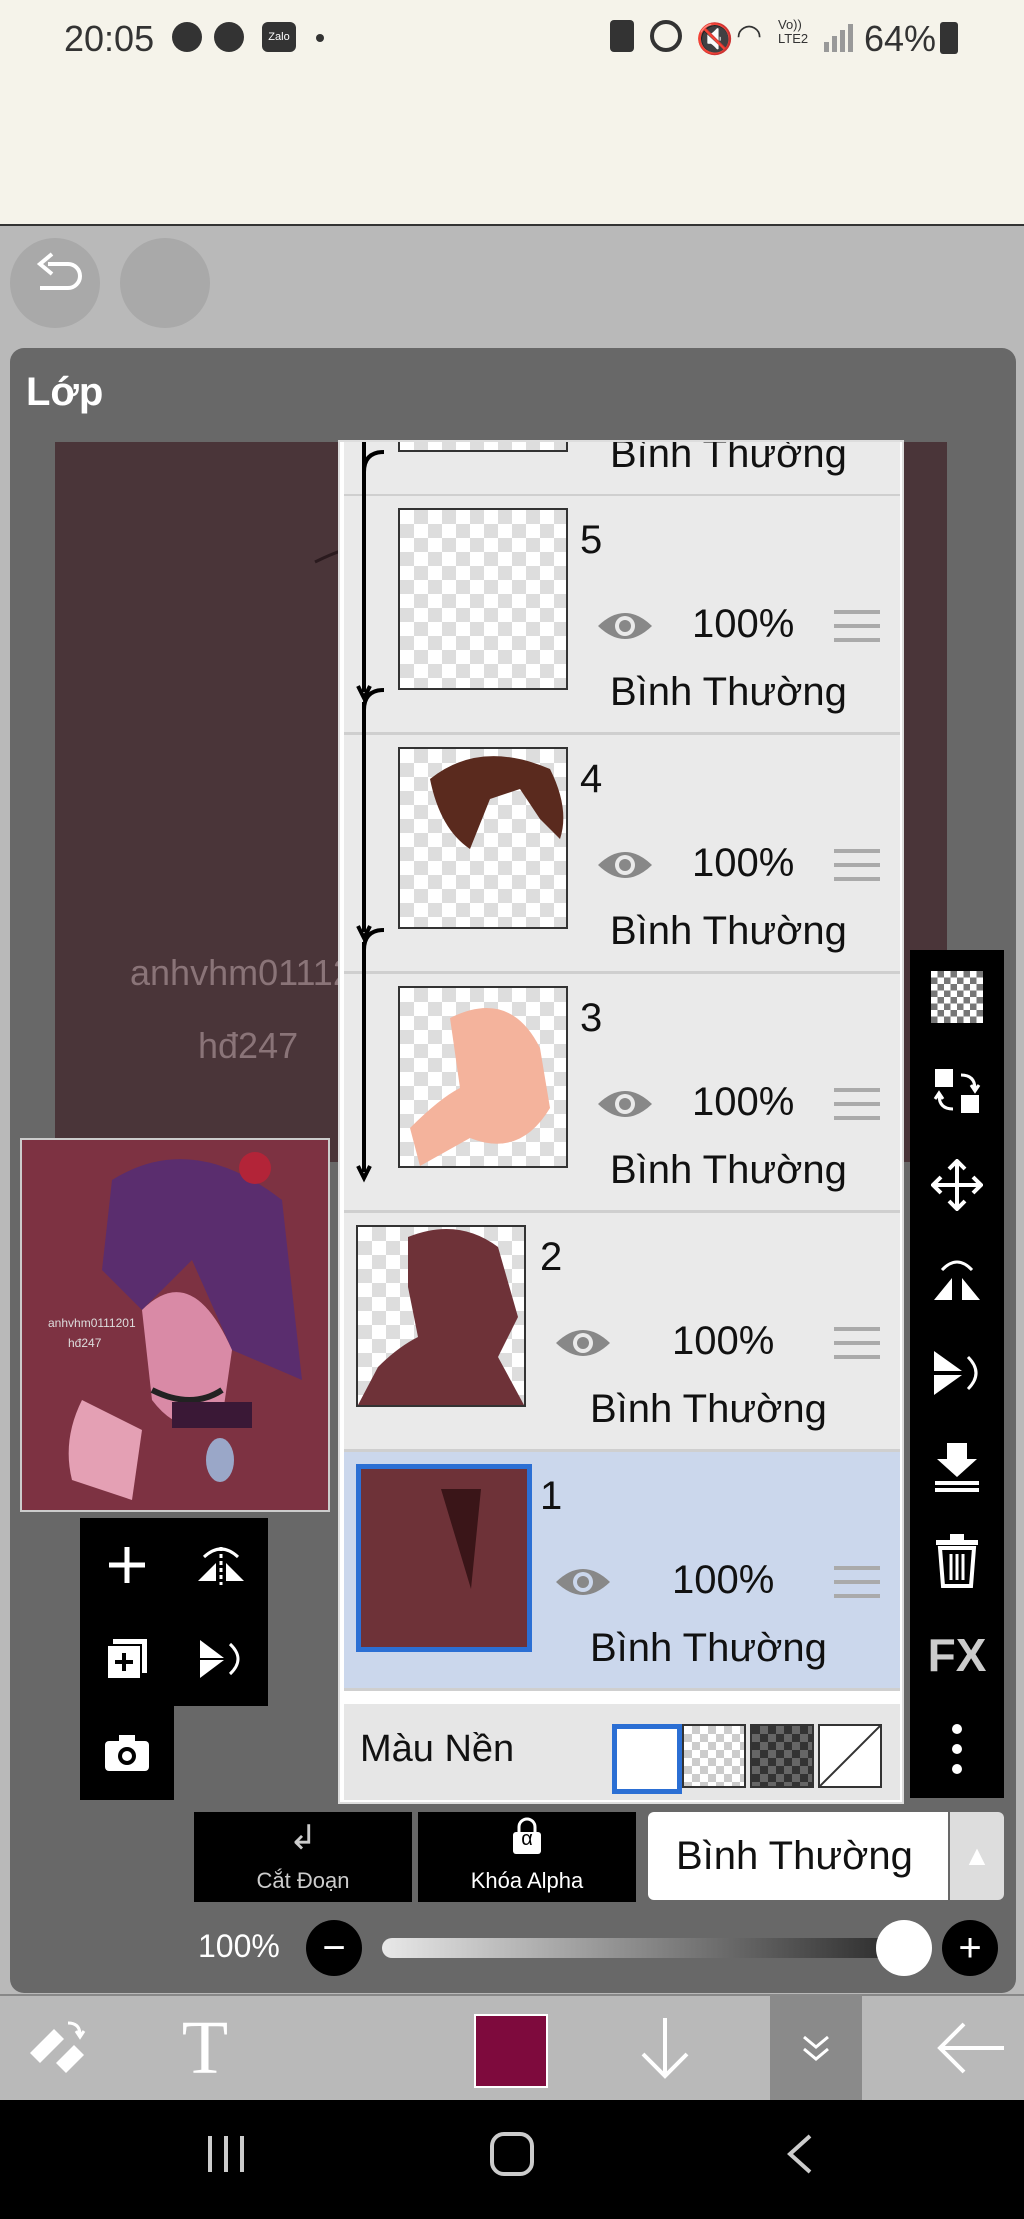 Image resolution: width=1024 pixels, height=2219 pixels. I want to click on messenger-icon, so click(187, 37).